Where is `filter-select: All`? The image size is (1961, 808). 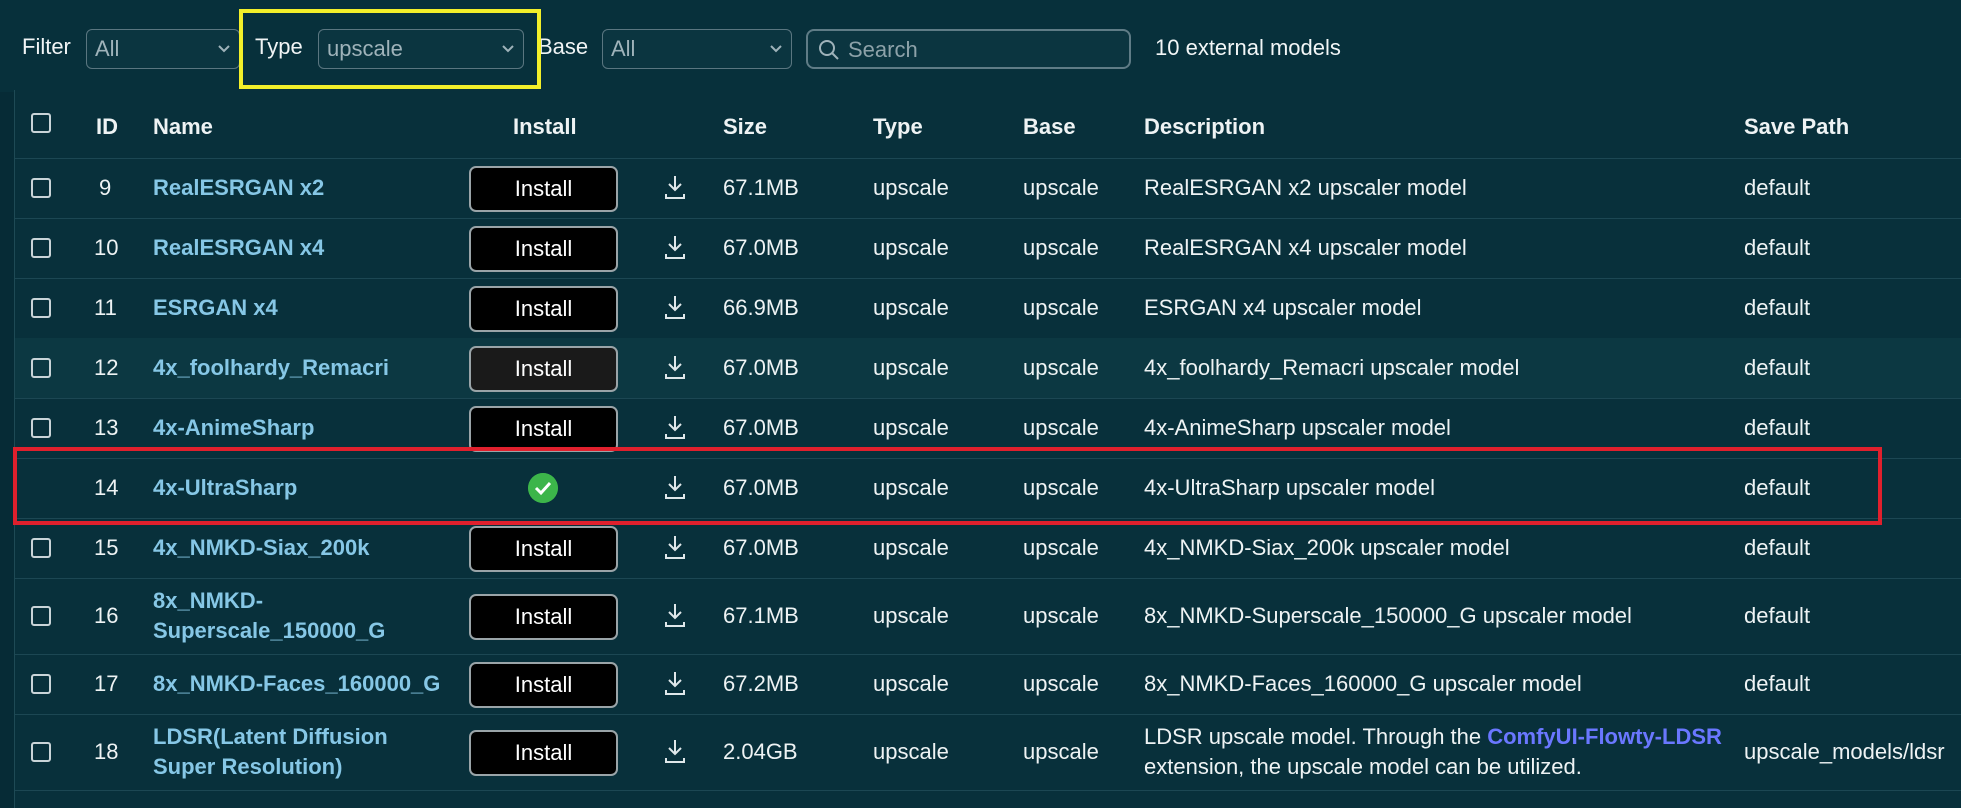
filter-select: All is located at coordinates (163, 49).